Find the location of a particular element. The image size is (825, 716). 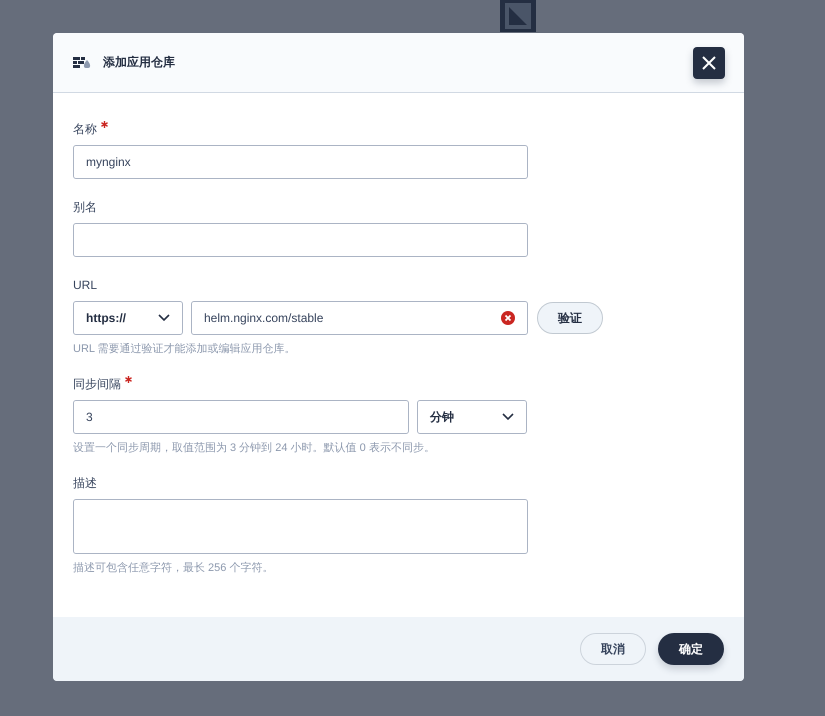

text-field is located at coordinates (300, 240).